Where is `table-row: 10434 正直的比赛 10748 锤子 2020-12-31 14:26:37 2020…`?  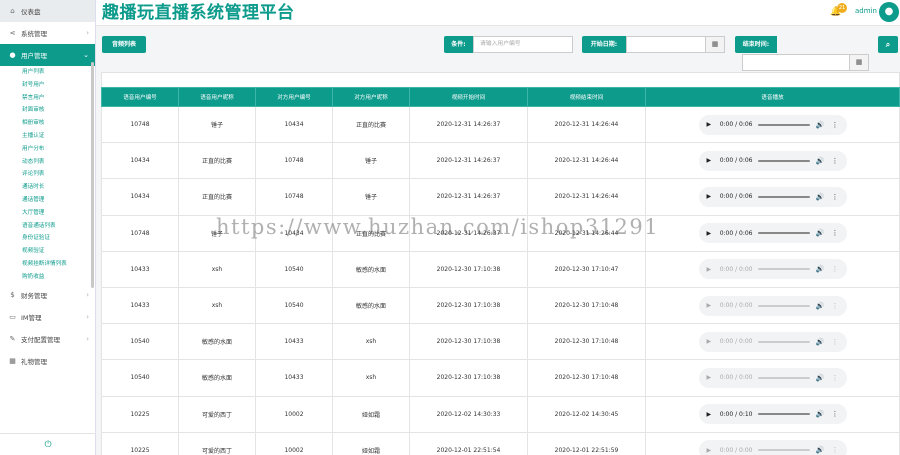 table-row: 10434 正直的比赛 10748 锤子 2020-12-31 14:26:37 2020… is located at coordinates (500, 161).